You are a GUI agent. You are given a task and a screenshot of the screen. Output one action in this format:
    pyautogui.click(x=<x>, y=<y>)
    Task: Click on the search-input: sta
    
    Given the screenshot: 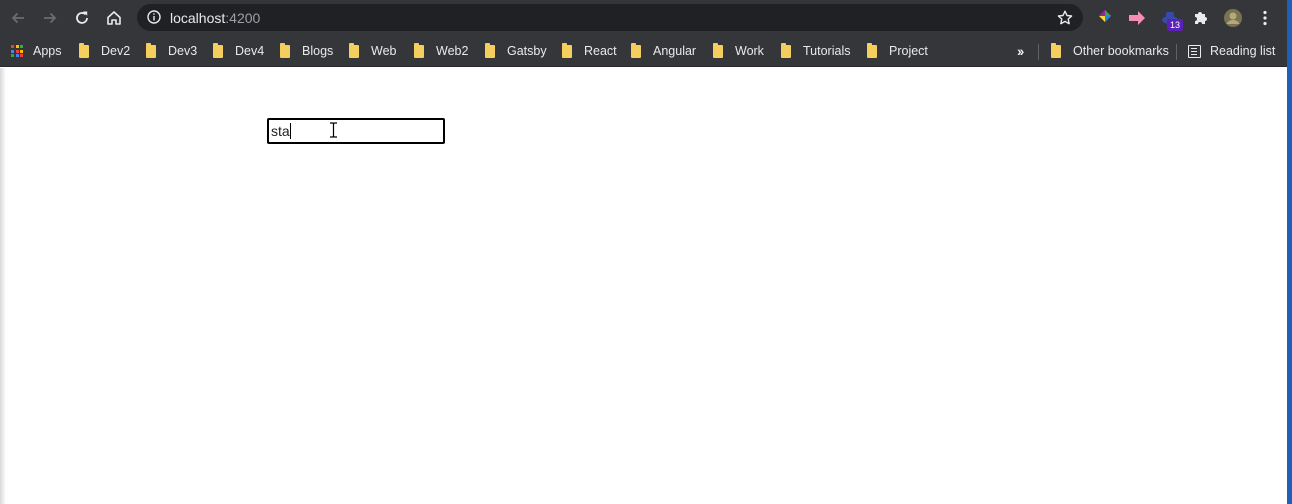 What is the action you would take?
    pyautogui.click(x=356, y=131)
    